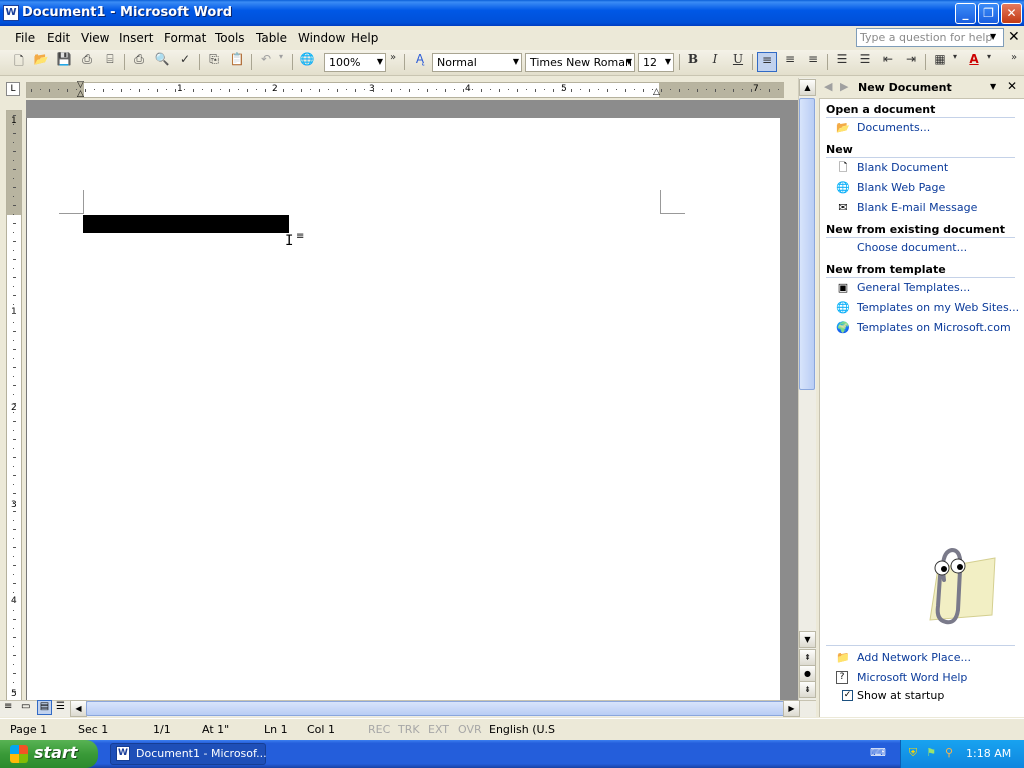 The image size is (1024, 768). What do you see at coordinates (25, 706) in the screenshot?
I see `web-layout-view-icon: ▭` at bounding box center [25, 706].